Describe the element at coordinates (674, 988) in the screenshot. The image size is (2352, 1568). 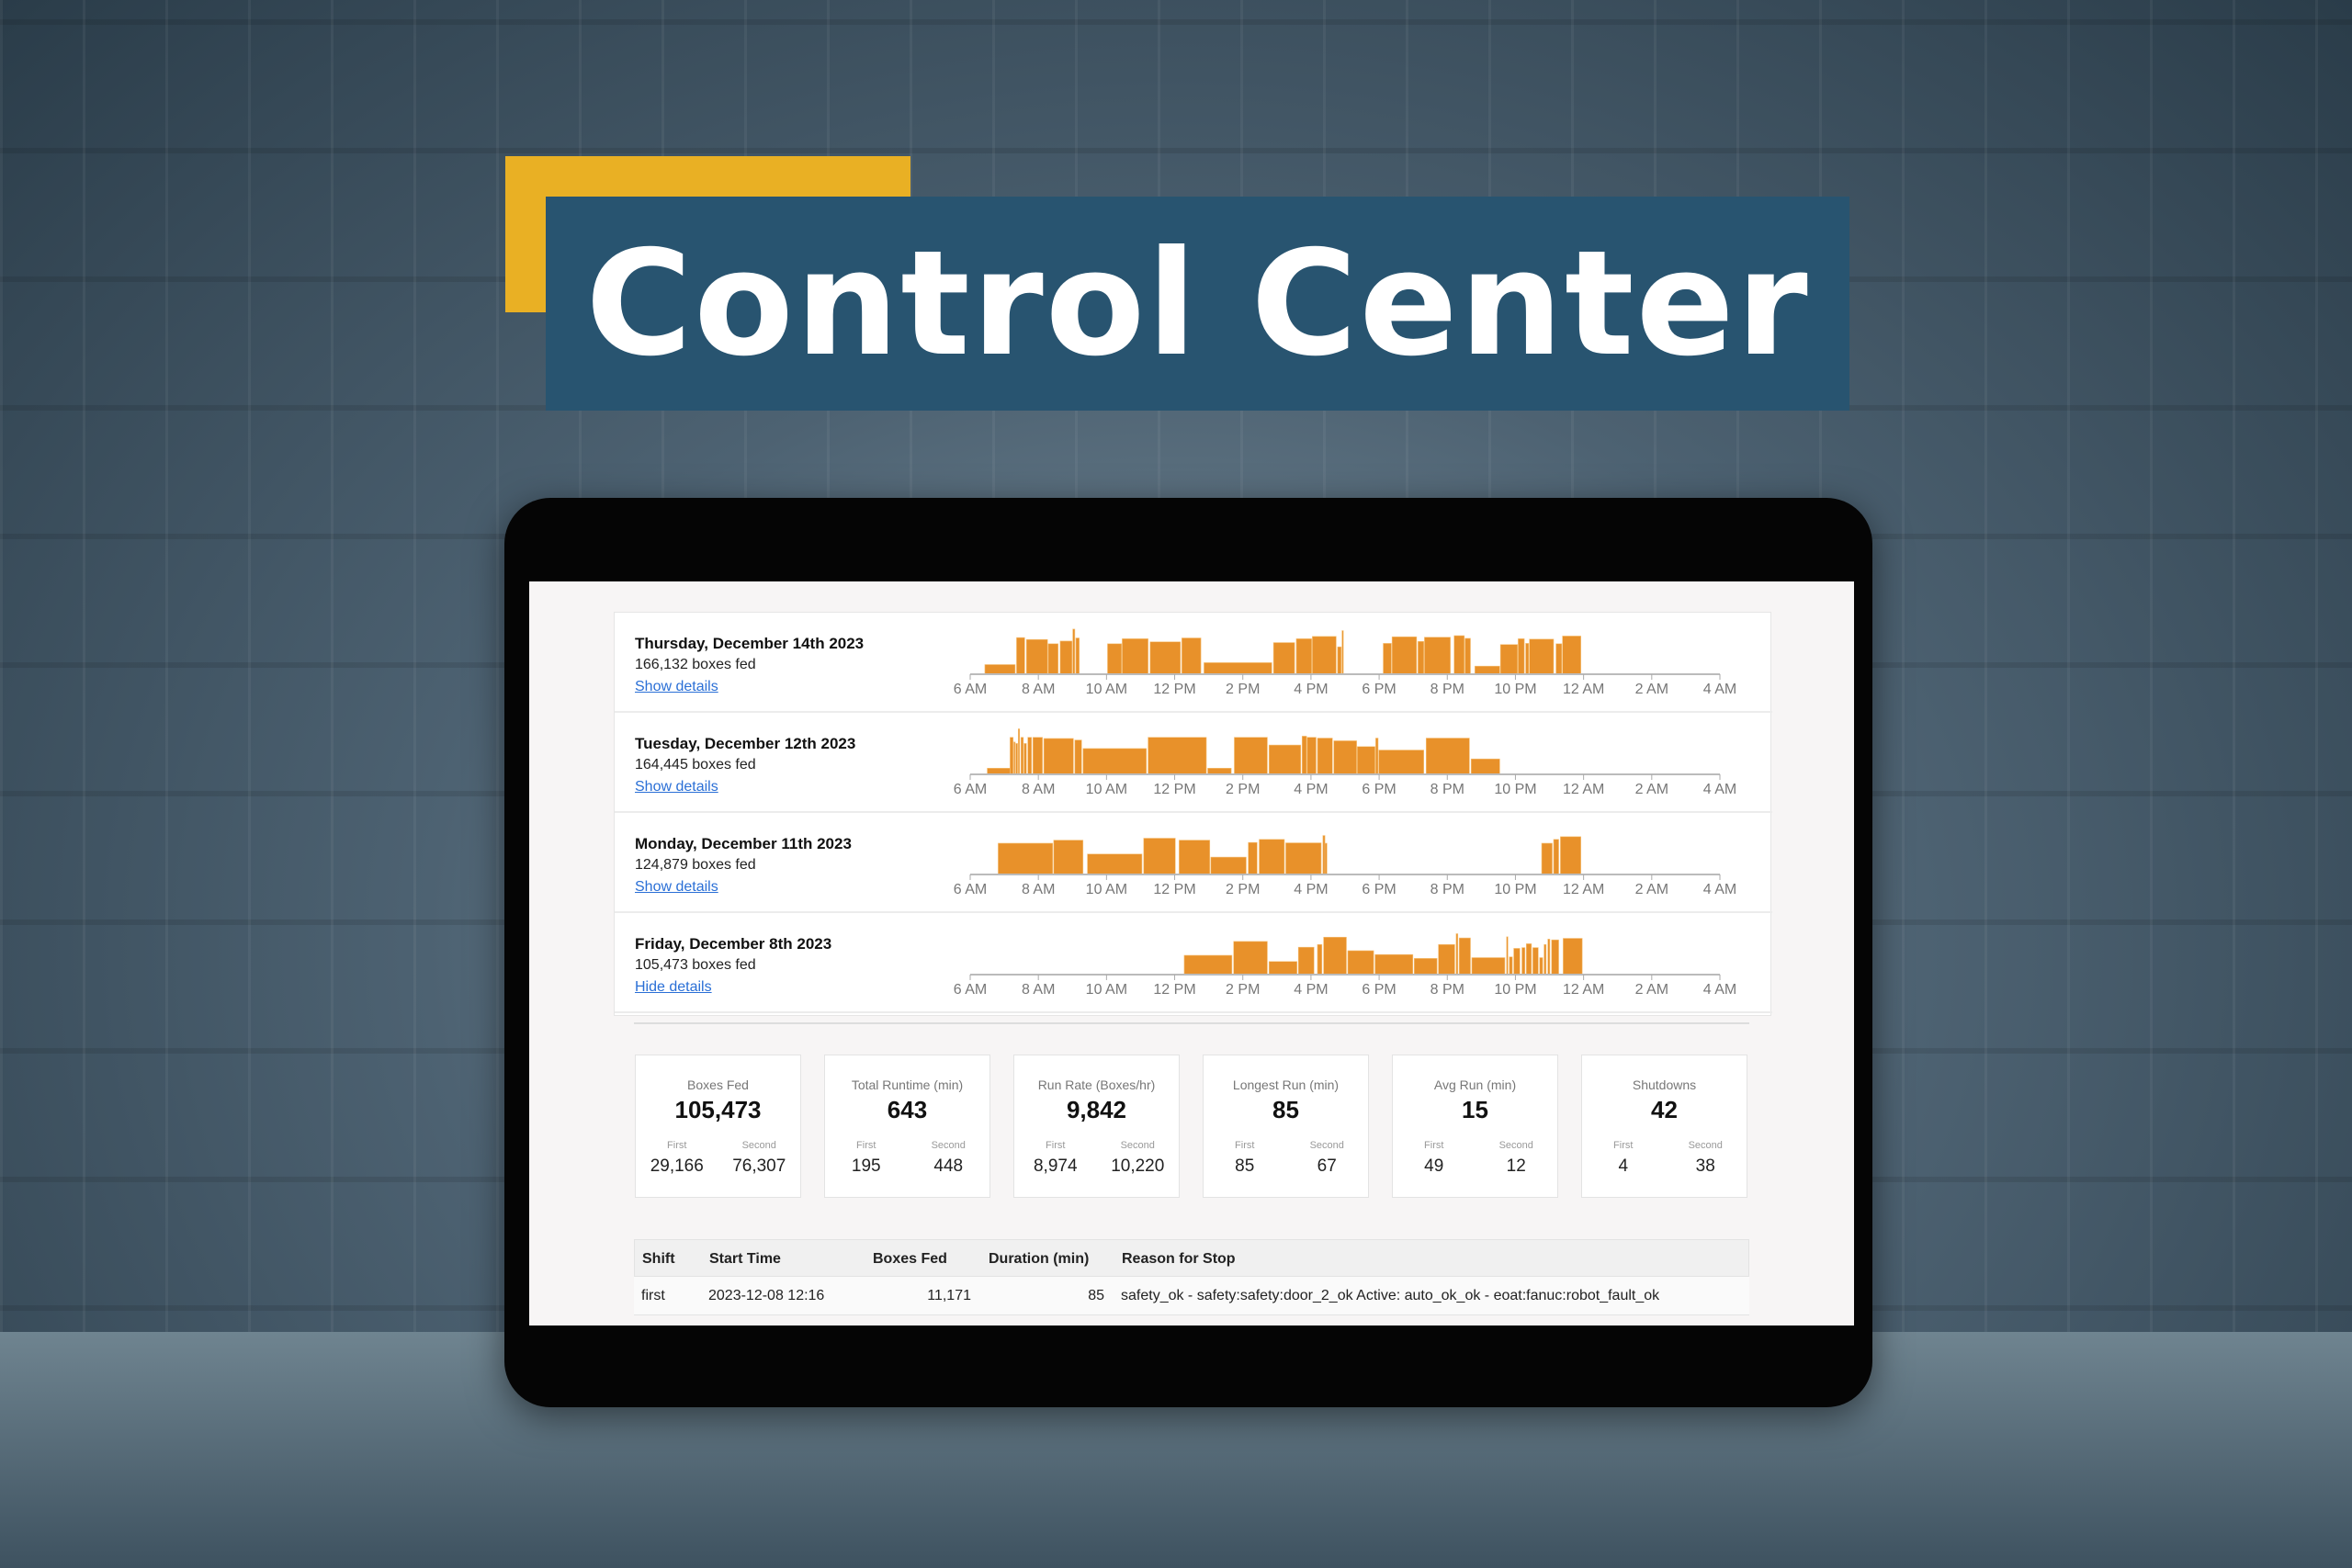
I see `toggle-details-link: Hide details` at that location.